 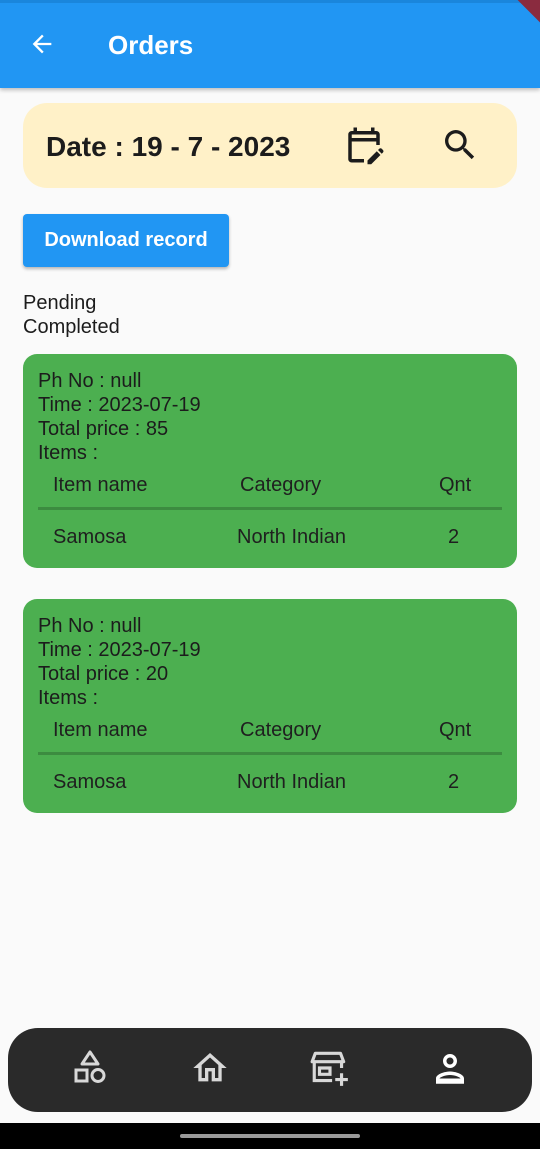 What do you see at coordinates (520, 16) in the screenshot?
I see `debug-banner` at bounding box center [520, 16].